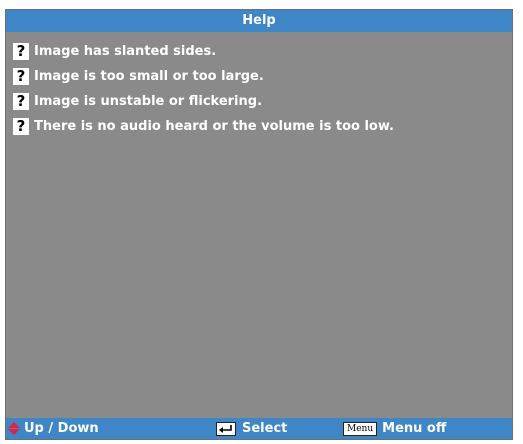  I want to click on up-down-arrows-icon, so click(14, 428).